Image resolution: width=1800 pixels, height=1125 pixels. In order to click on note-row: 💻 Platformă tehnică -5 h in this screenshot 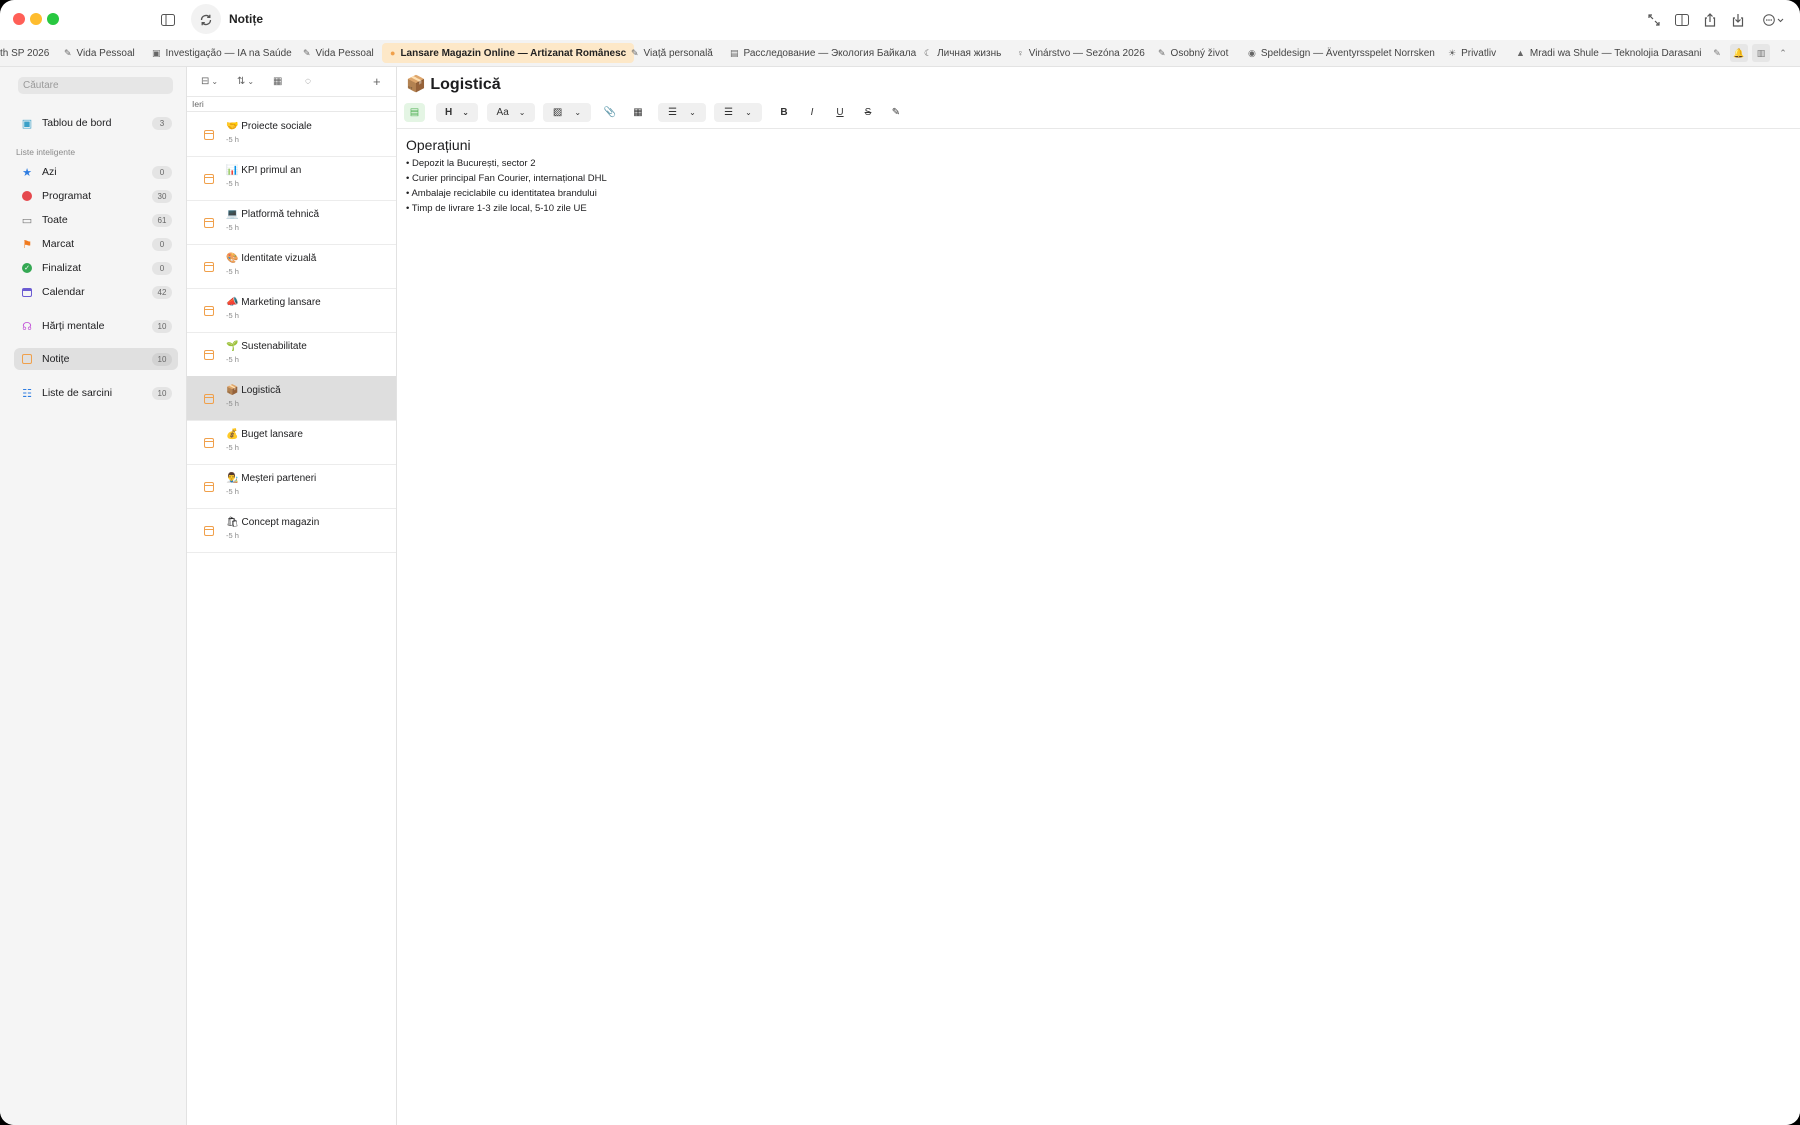, I will do `click(291, 222)`.